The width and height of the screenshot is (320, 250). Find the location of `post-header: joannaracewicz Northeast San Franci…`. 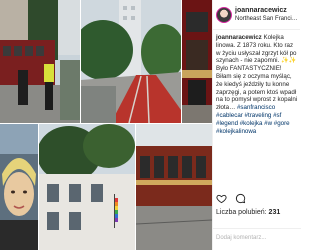

post-header: joannaracewicz Northeast San Franci… is located at coordinates (256, 15).